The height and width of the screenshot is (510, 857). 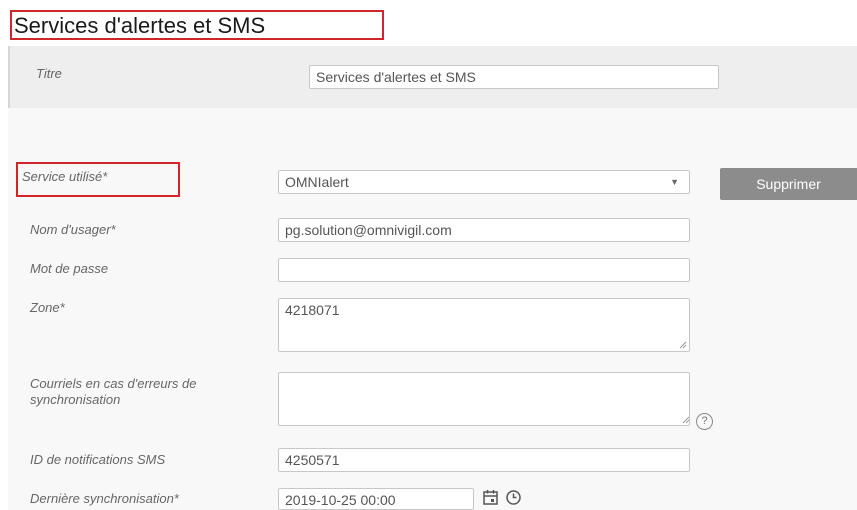 What do you see at coordinates (312, 310) in the screenshot?
I see `zone-value: 4218071` at bounding box center [312, 310].